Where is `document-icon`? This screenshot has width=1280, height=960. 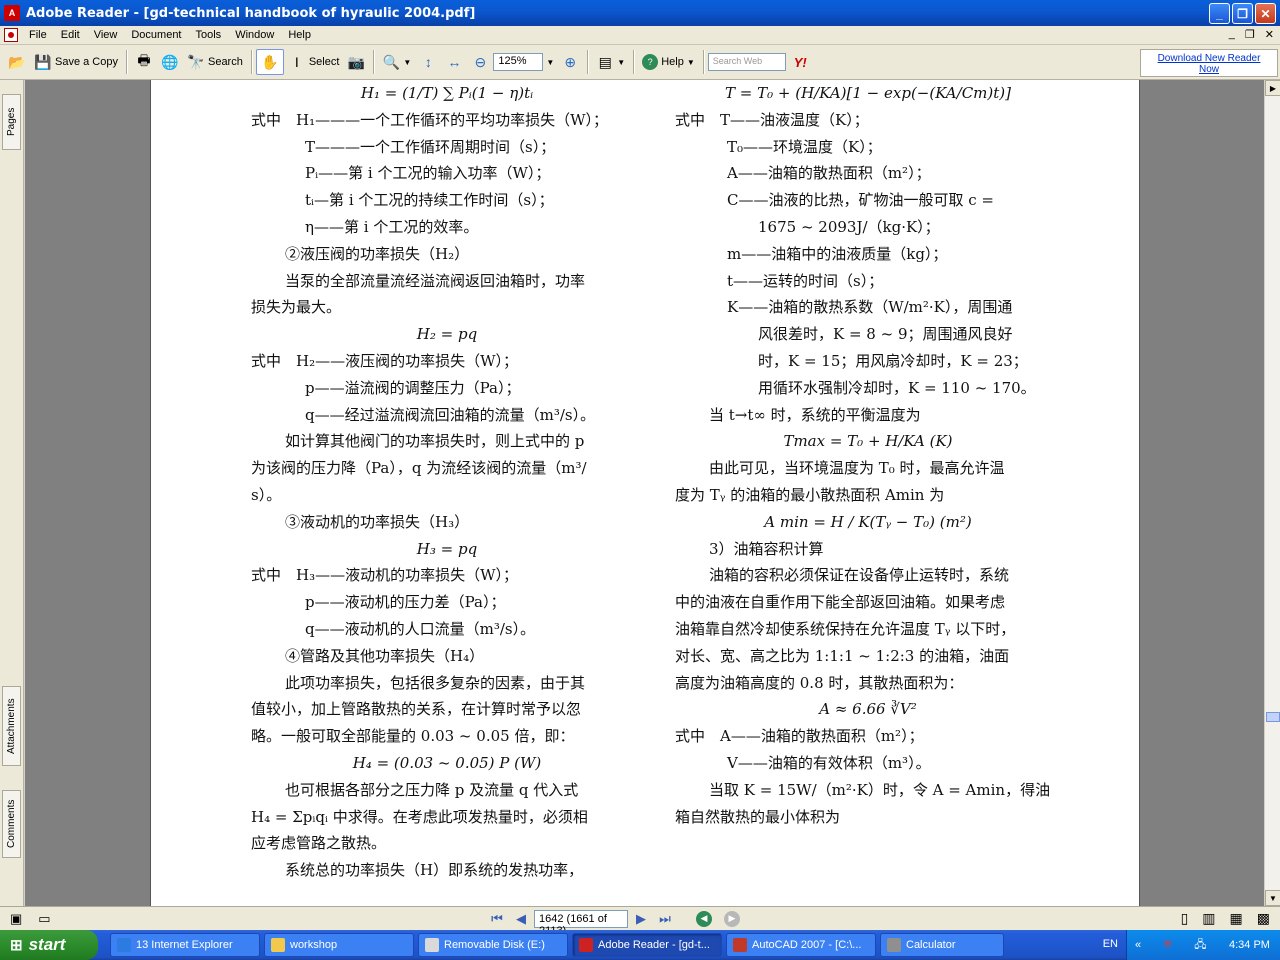 document-icon is located at coordinates (11, 35).